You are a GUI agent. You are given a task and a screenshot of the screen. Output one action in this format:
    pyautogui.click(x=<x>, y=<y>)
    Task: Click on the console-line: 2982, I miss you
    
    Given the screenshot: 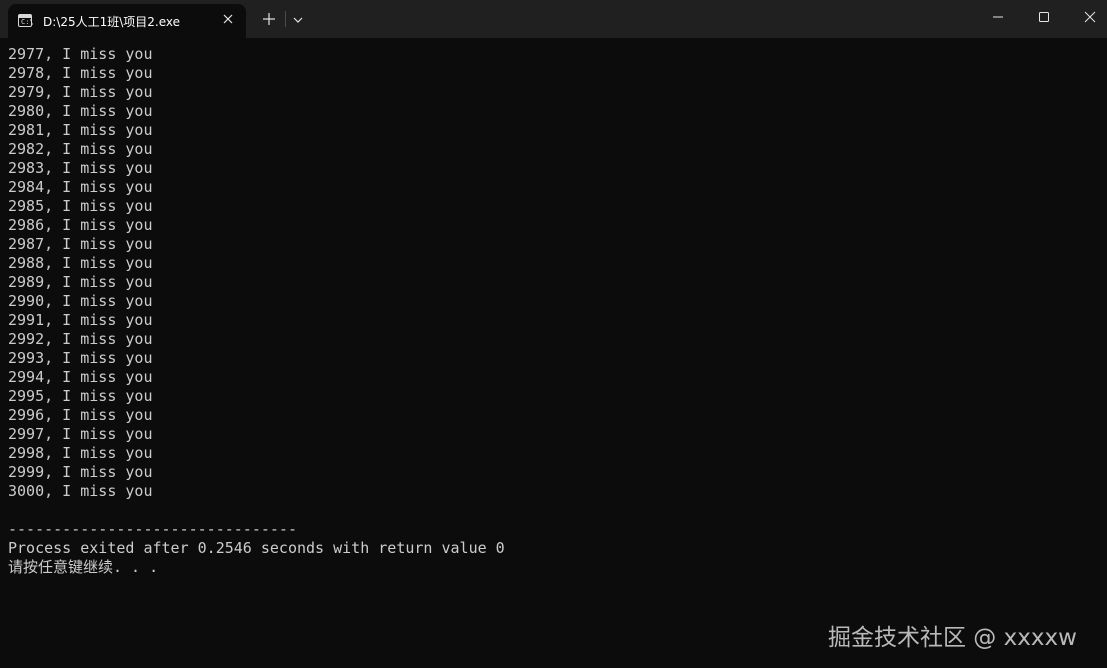 What is the action you would take?
    pyautogui.click(x=80, y=149)
    